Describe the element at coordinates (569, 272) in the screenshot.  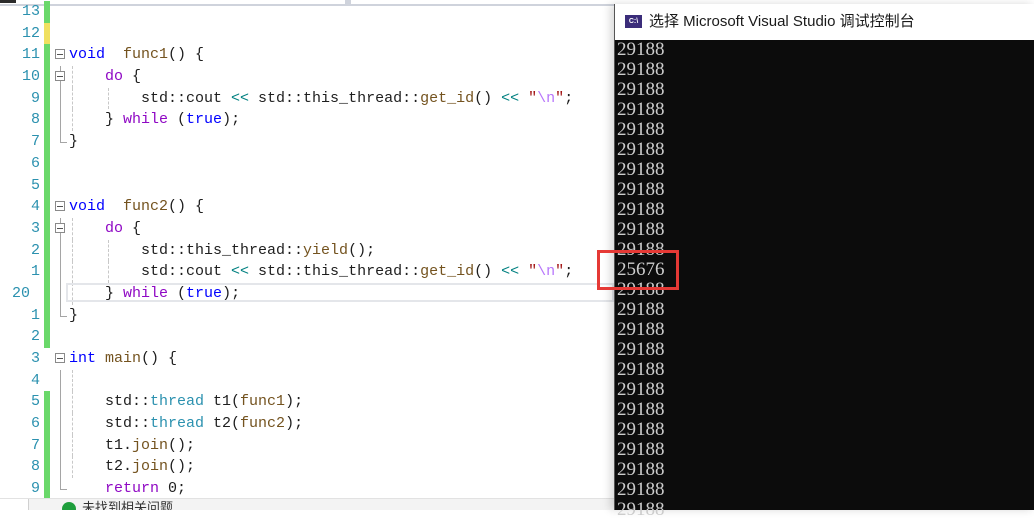
I see `code-token: ;` at that location.